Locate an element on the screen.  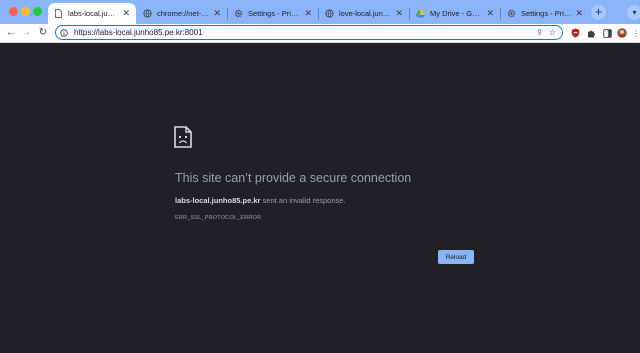
reload-button: Reload is located at coordinates (456, 257).